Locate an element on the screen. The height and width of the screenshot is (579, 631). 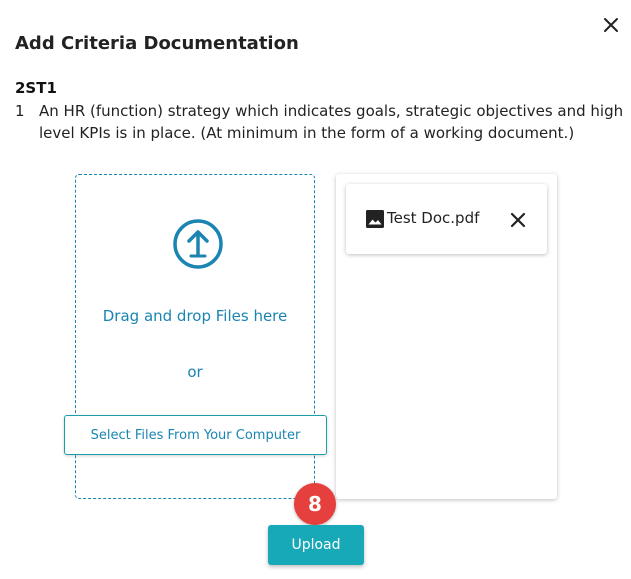
close-dialog-button is located at coordinates (611, 25).